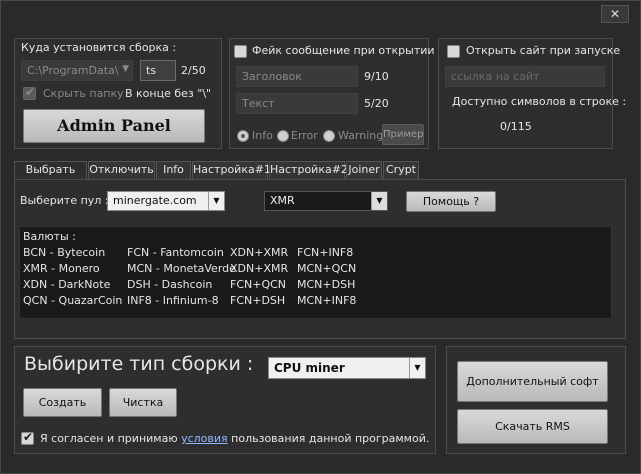  I want to click on radio-warning, so click(329, 136).